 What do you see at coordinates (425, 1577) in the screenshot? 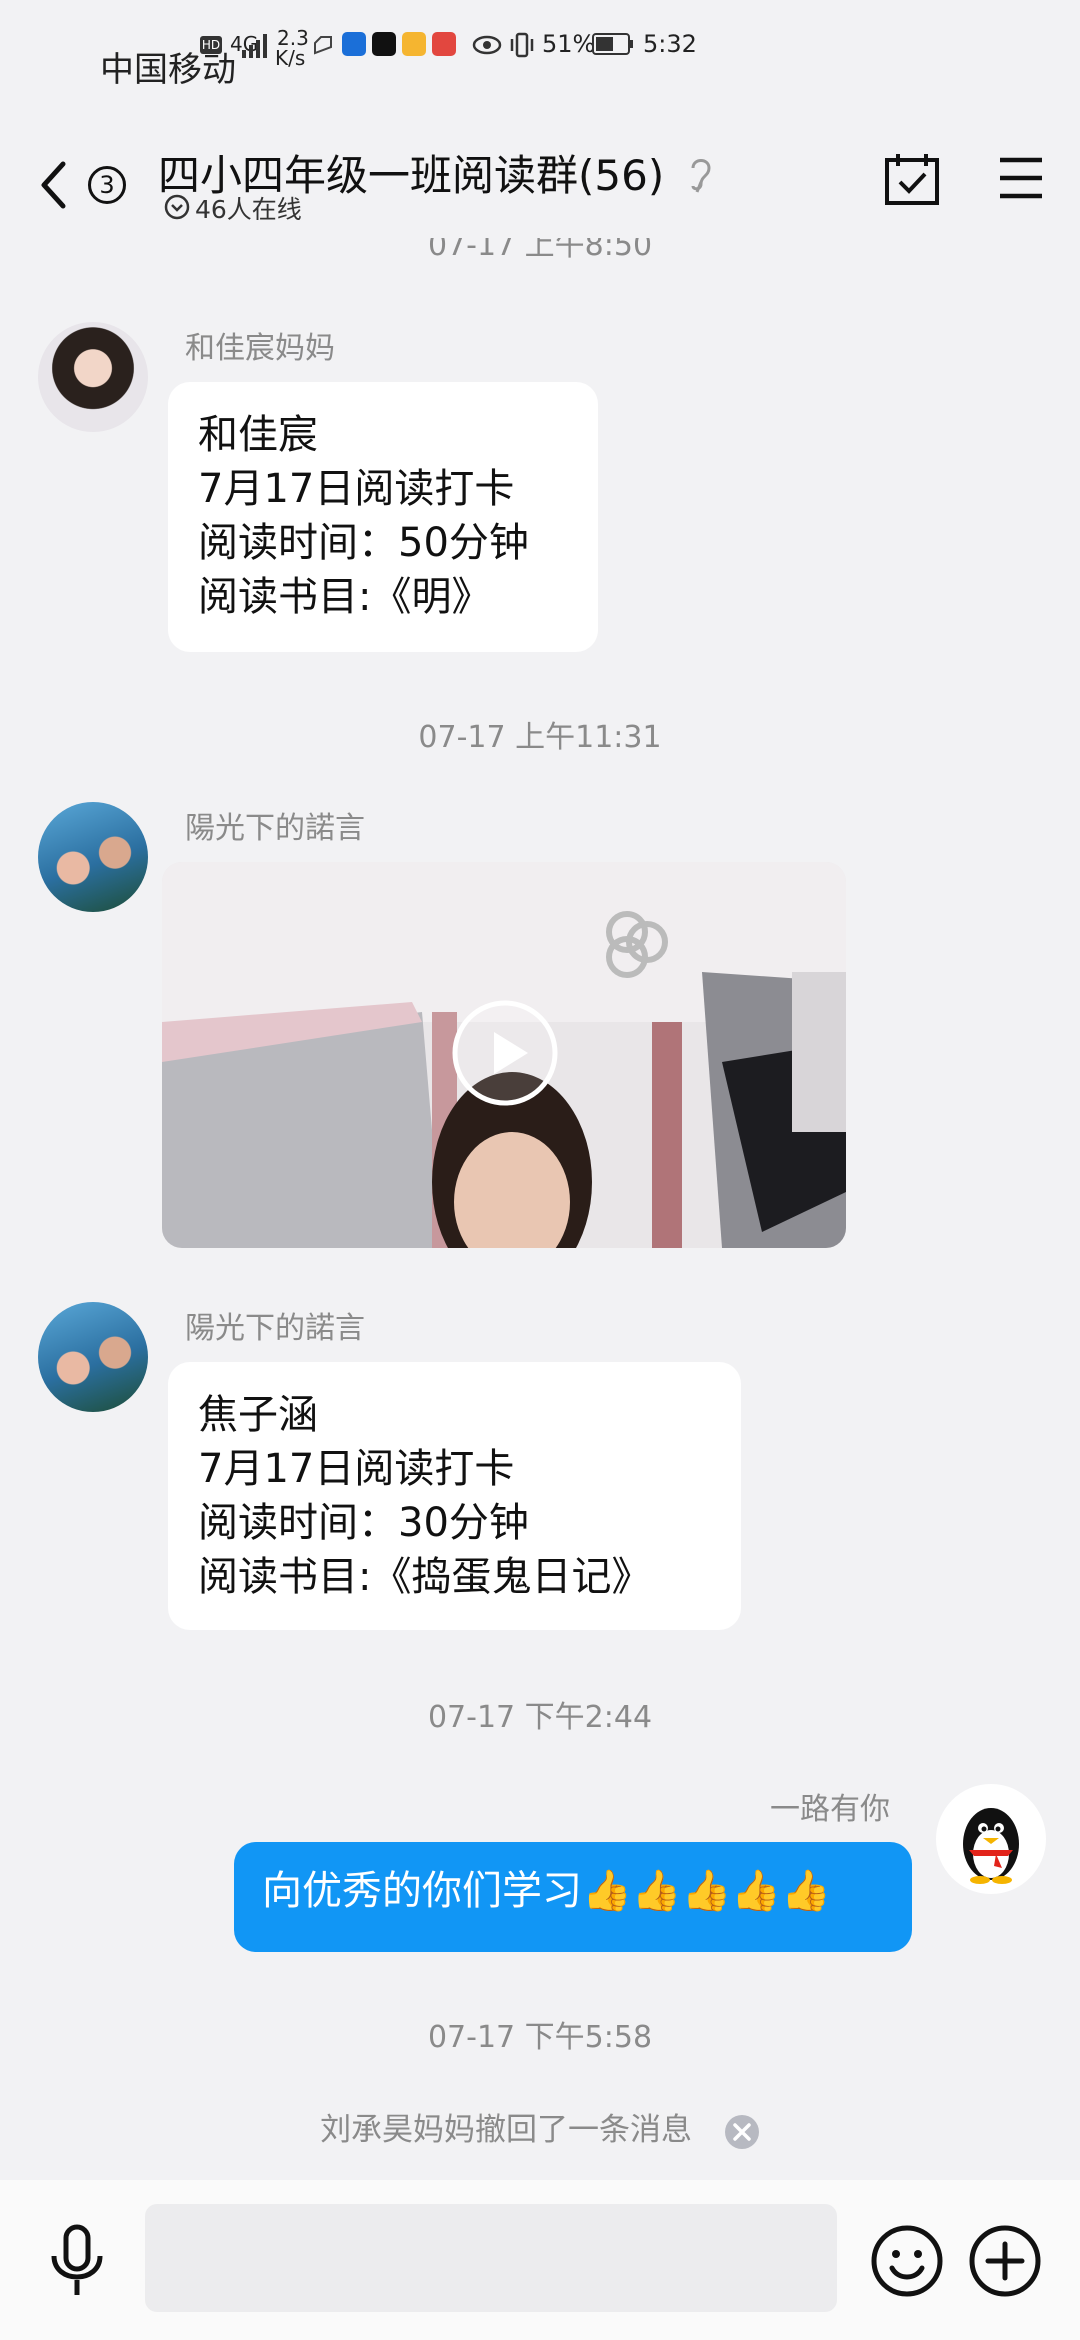
I see `message-line: 阅读书目:《捣蛋鬼日记》` at bounding box center [425, 1577].